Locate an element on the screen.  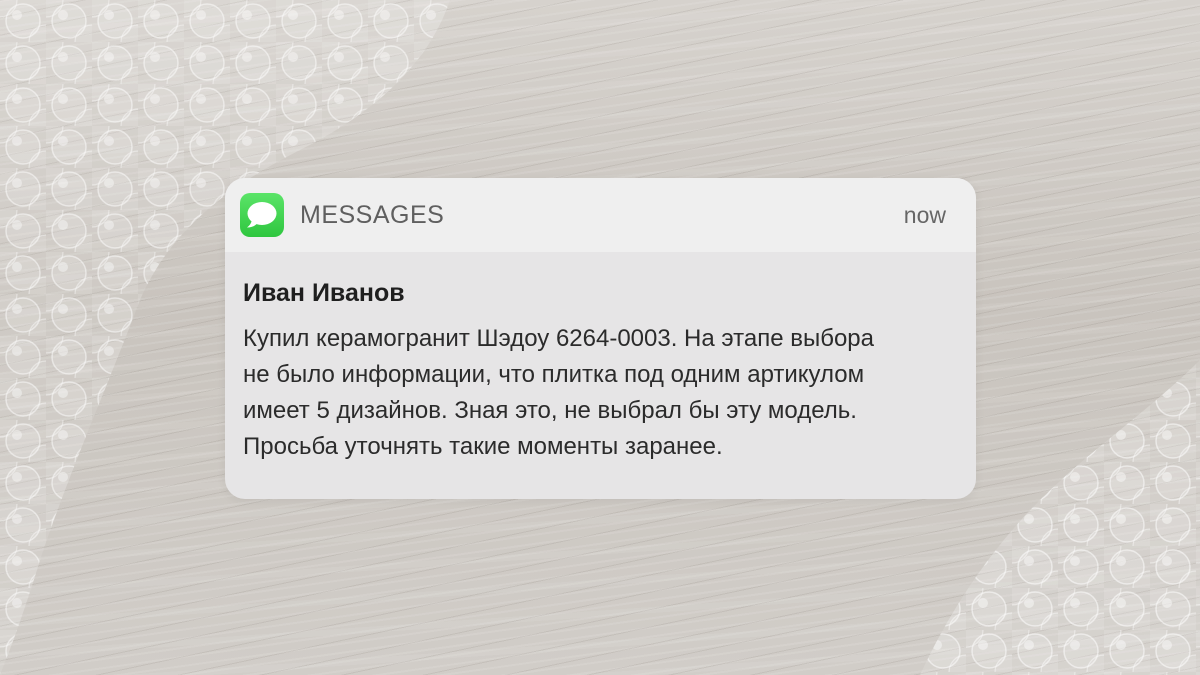
notification-header: MESSAGES now is located at coordinates (600, 215).